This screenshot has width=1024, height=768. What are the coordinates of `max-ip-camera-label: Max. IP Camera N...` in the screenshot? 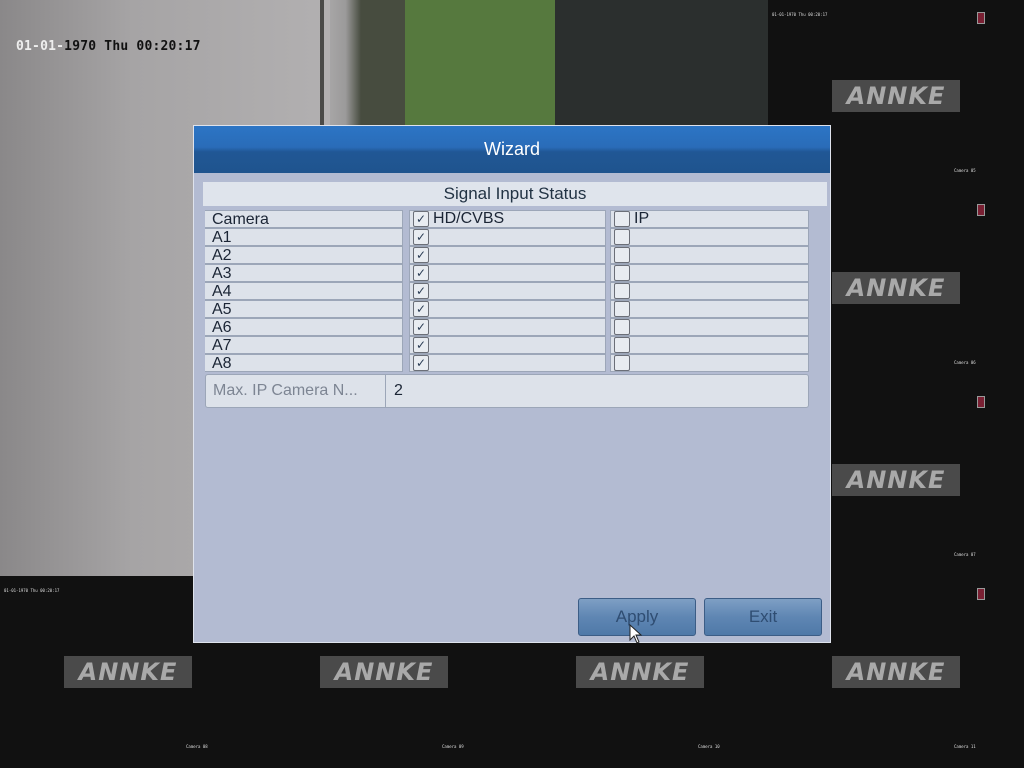 It's located at (296, 391).